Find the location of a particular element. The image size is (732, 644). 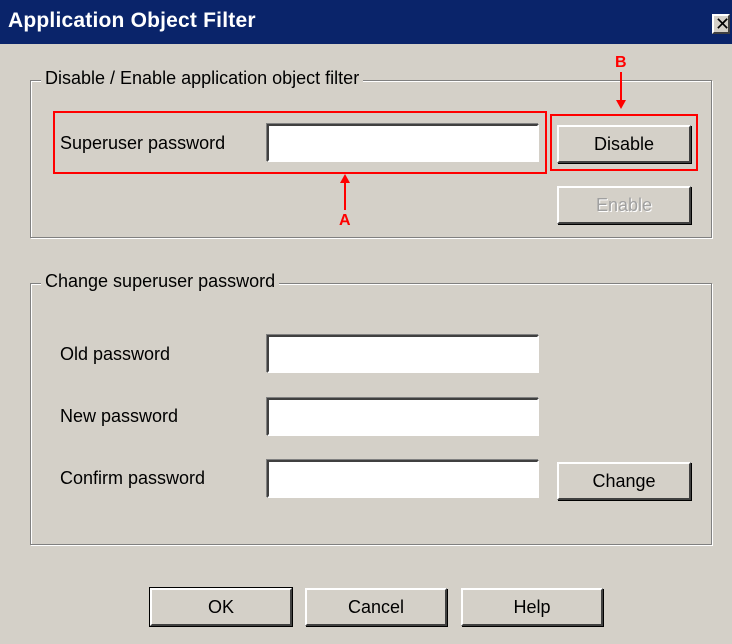

ok-button: OK is located at coordinates (221, 607).